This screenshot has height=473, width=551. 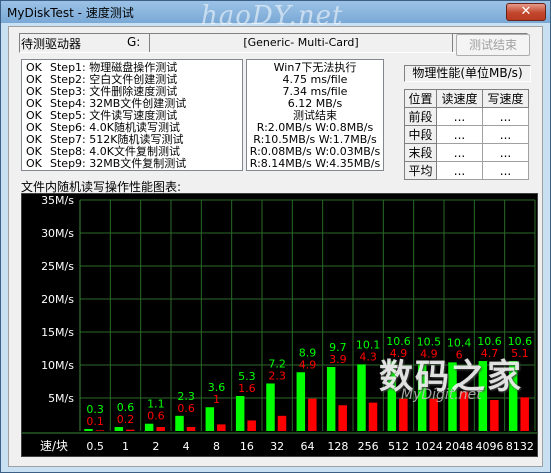 What do you see at coordinates (57, 299) in the screenshot?
I see `y-tick-label: 20M/s` at bounding box center [57, 299].